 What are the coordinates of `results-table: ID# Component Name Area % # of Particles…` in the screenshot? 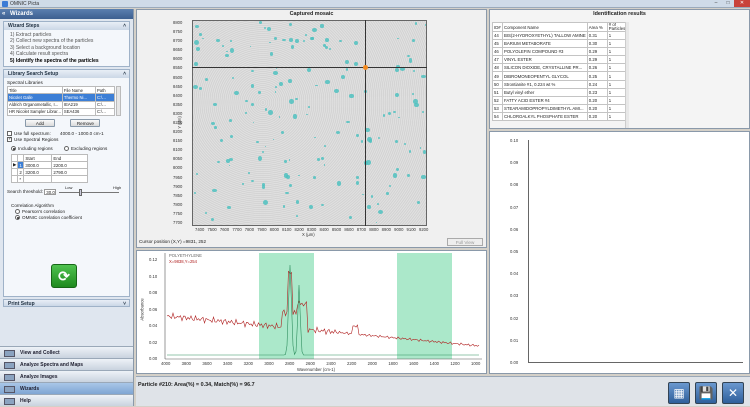 It's located at (560, 72).